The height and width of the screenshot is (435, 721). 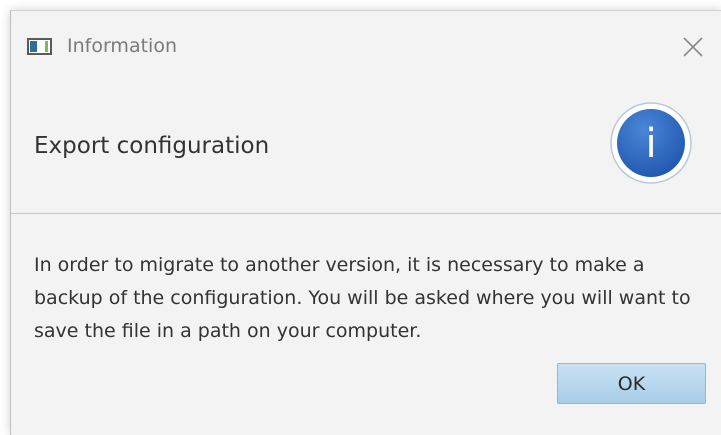 What do you see at coordinates (152, 146) in the screenshot?
I see `header-text: Export configuration` at bounding box center [152, 146].